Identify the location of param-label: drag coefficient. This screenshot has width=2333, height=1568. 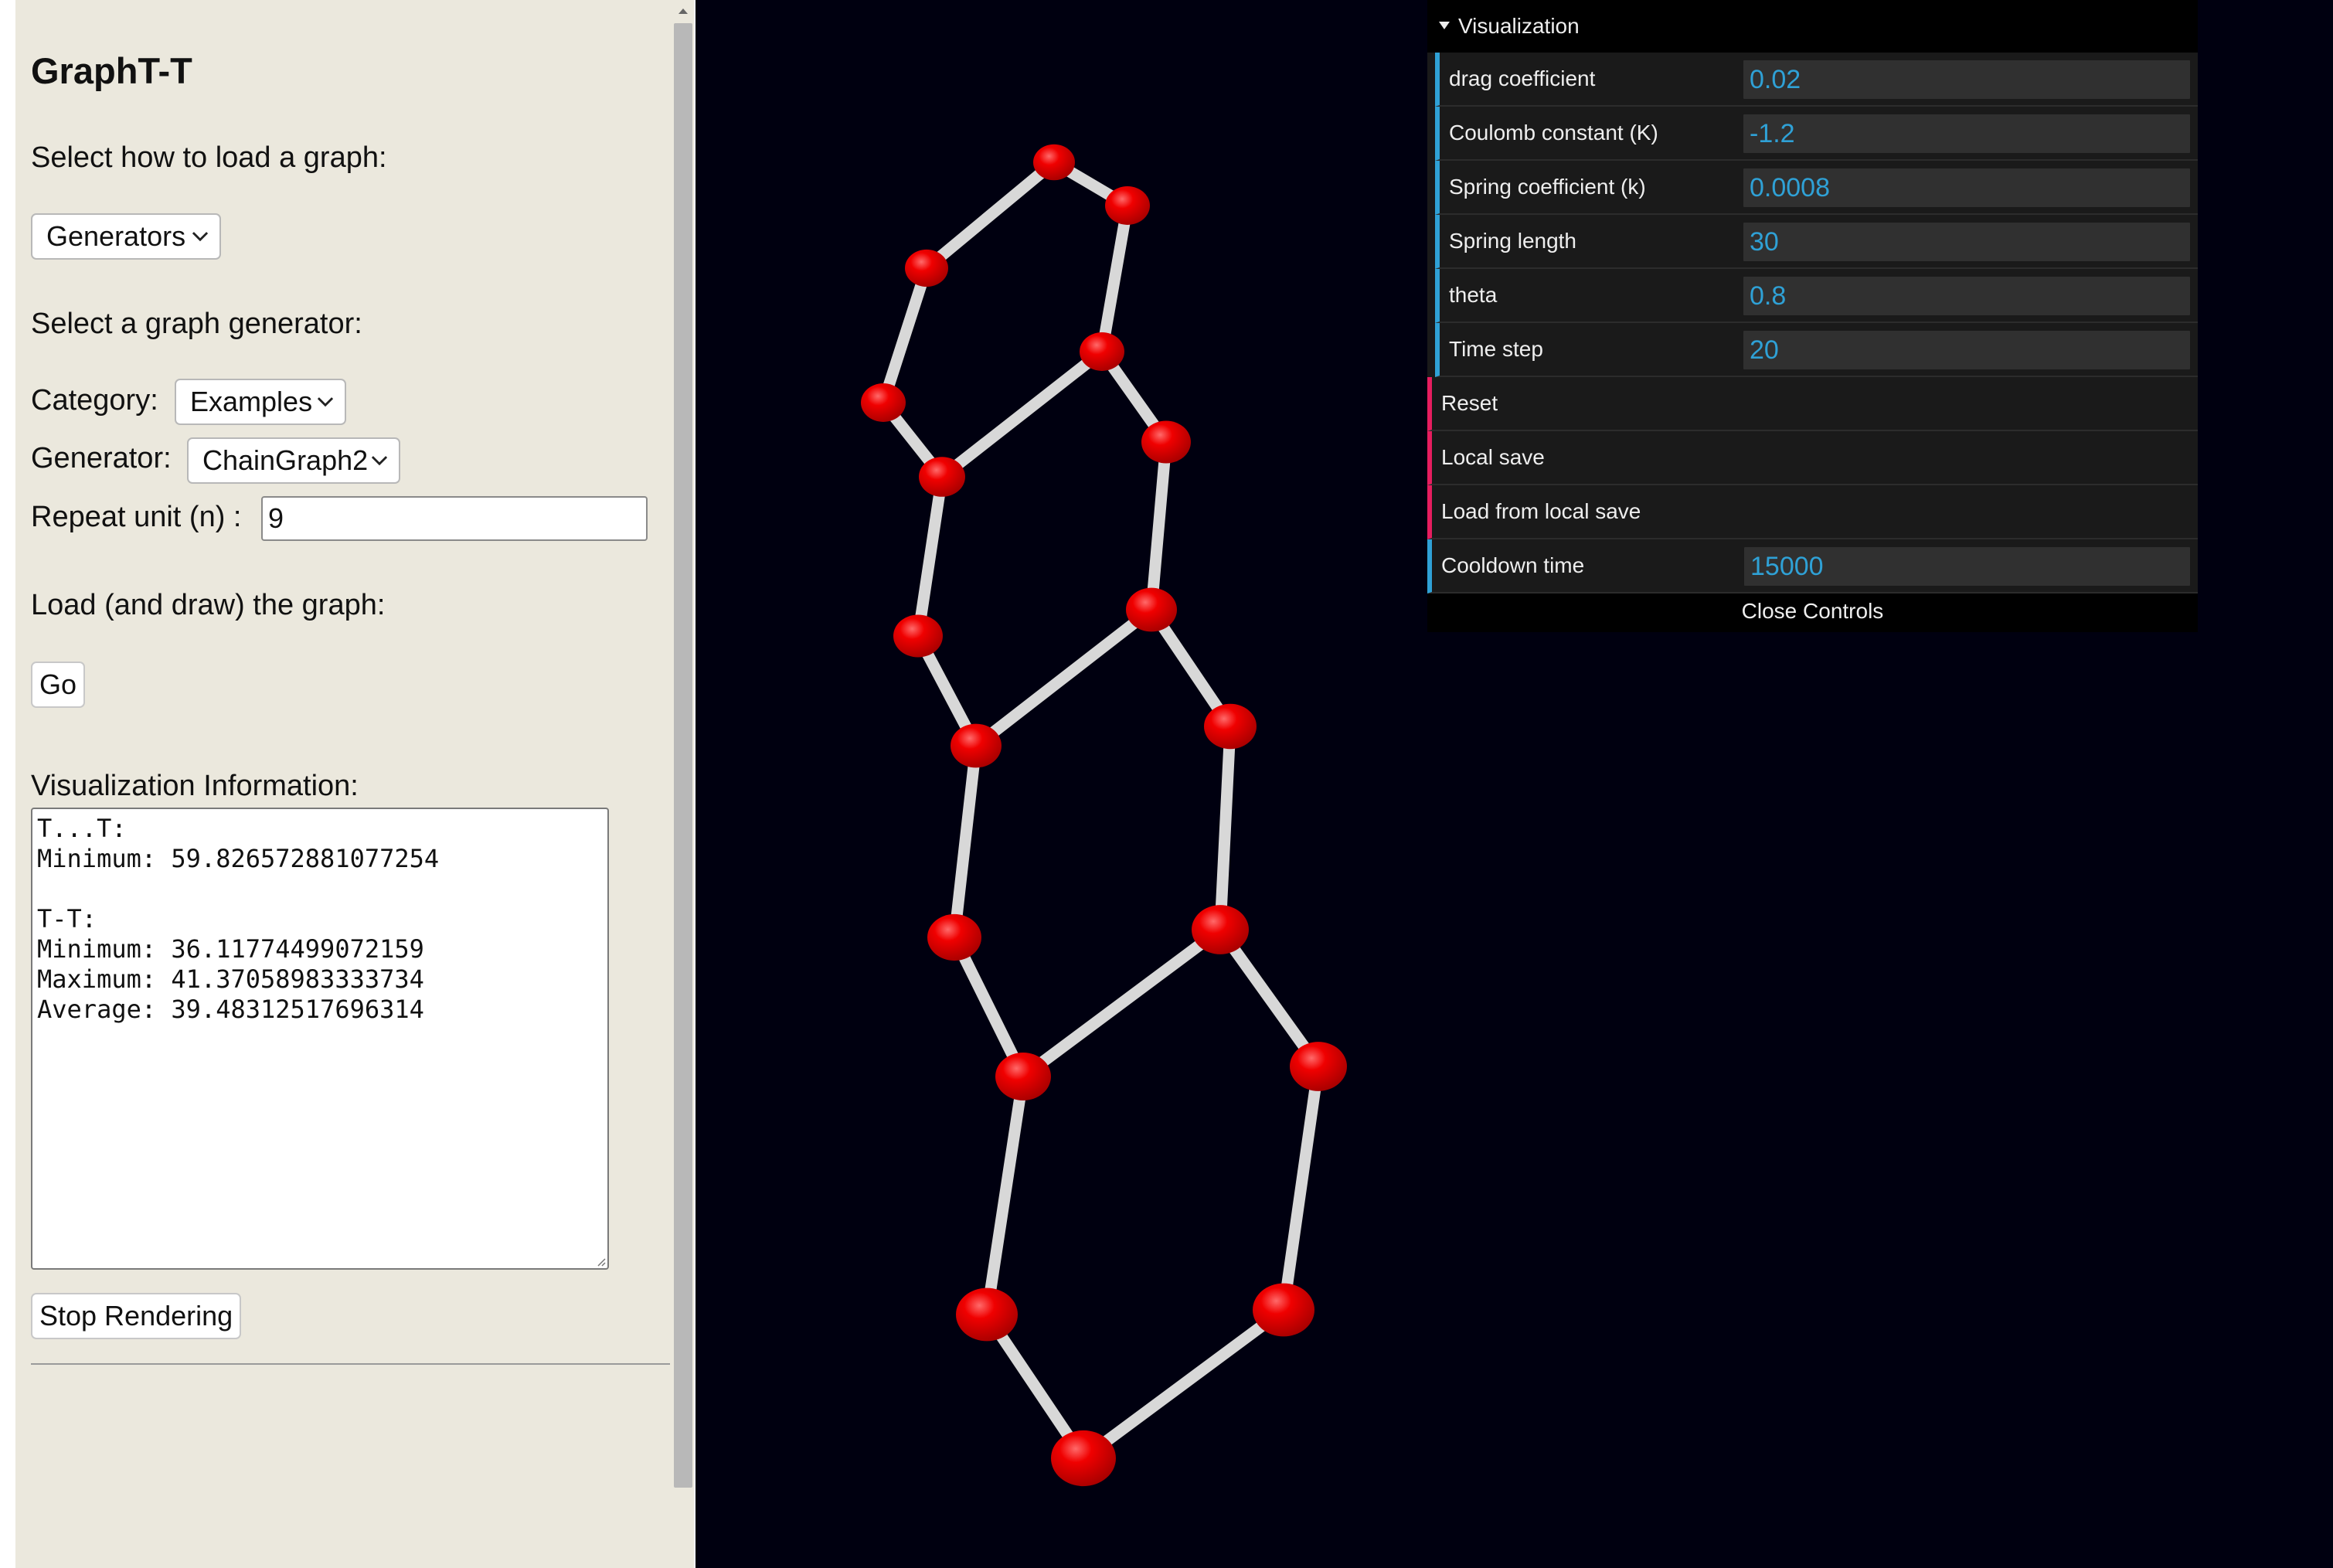
(1522, 78).